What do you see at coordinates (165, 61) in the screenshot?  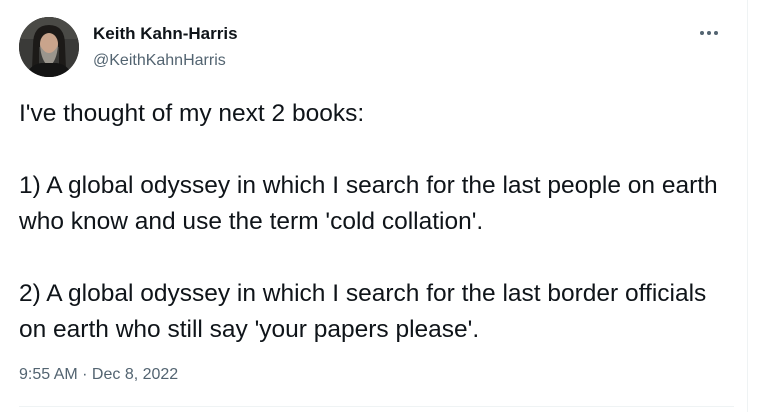 I see `author-handle: @KeithKahnHarris` at bounding box center [165, 61].